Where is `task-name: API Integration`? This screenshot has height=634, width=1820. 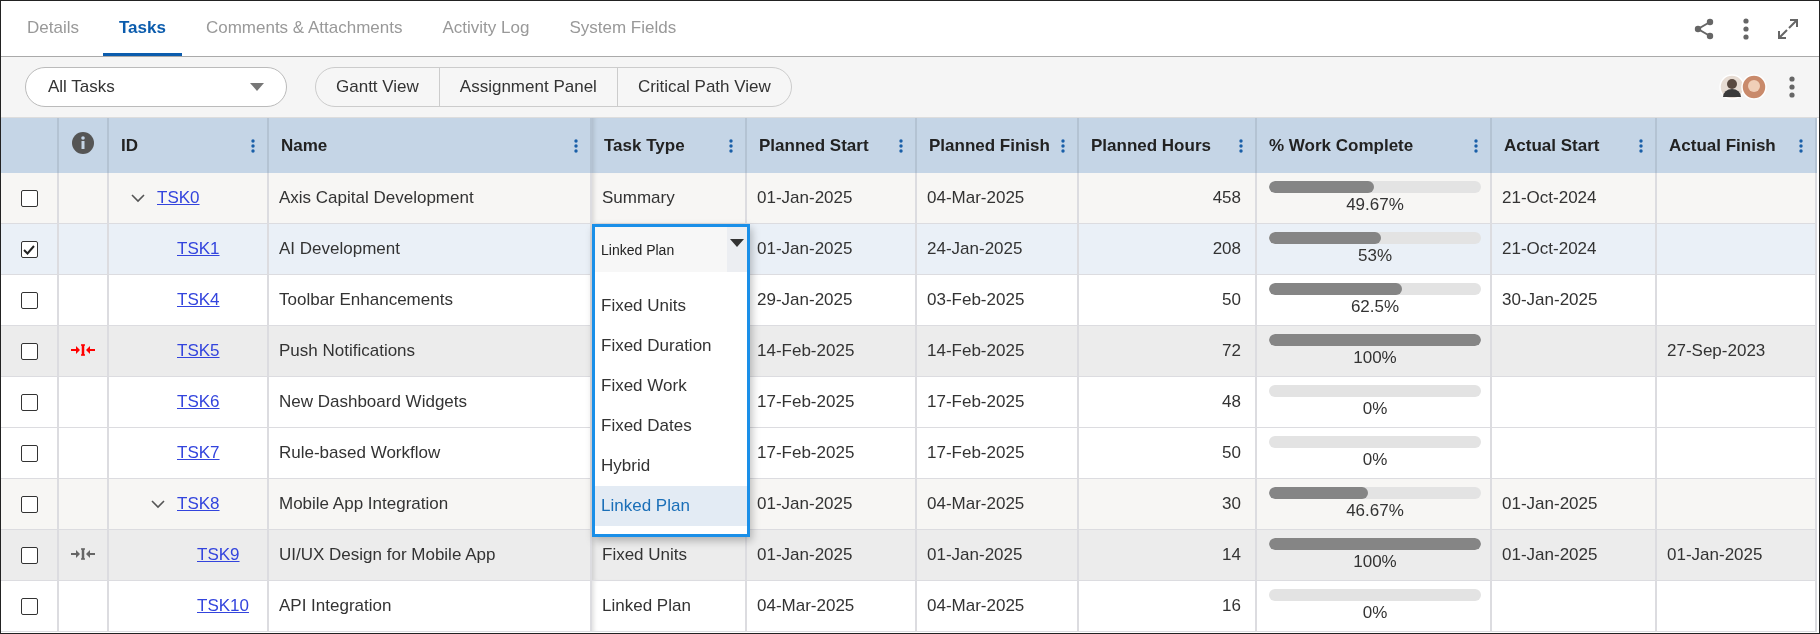
task-name: API Integration is located at coordinates (335, 605).